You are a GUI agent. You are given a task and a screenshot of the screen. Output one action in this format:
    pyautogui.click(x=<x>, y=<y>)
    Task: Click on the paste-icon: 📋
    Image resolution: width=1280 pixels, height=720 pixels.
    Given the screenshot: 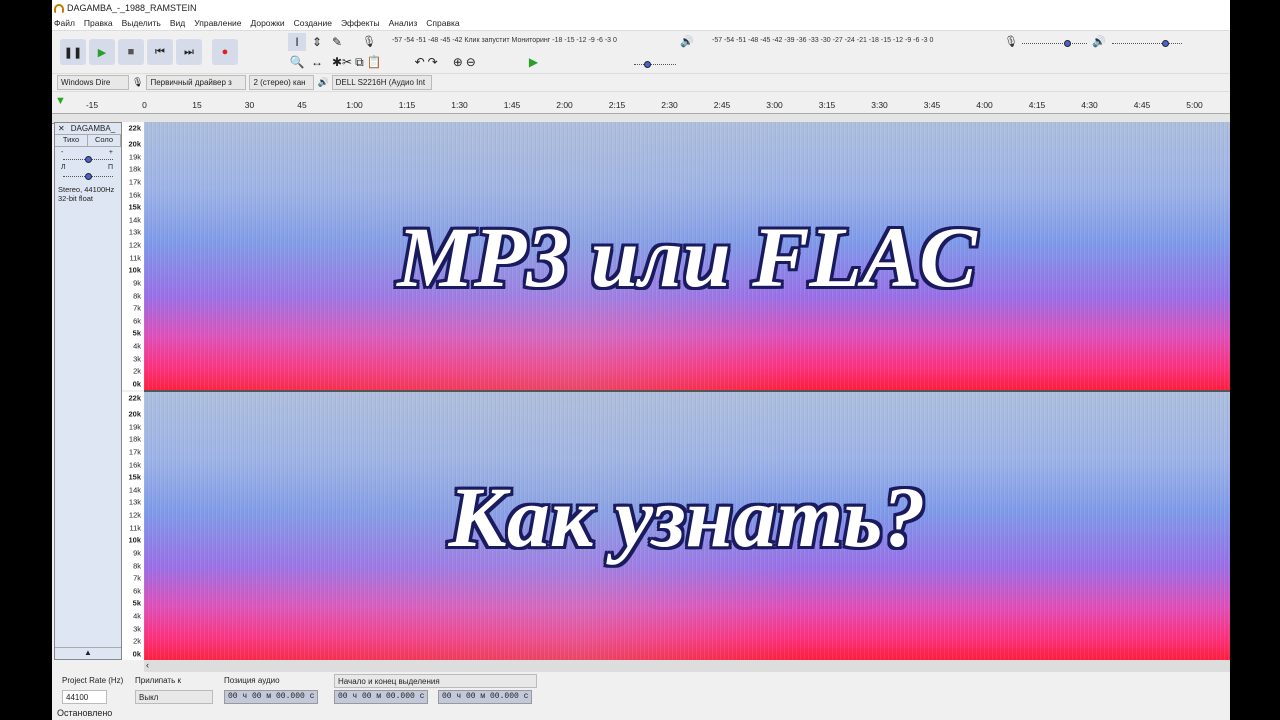 What is the action you would take?
    pyautogui.click(x=374, y=62)
    